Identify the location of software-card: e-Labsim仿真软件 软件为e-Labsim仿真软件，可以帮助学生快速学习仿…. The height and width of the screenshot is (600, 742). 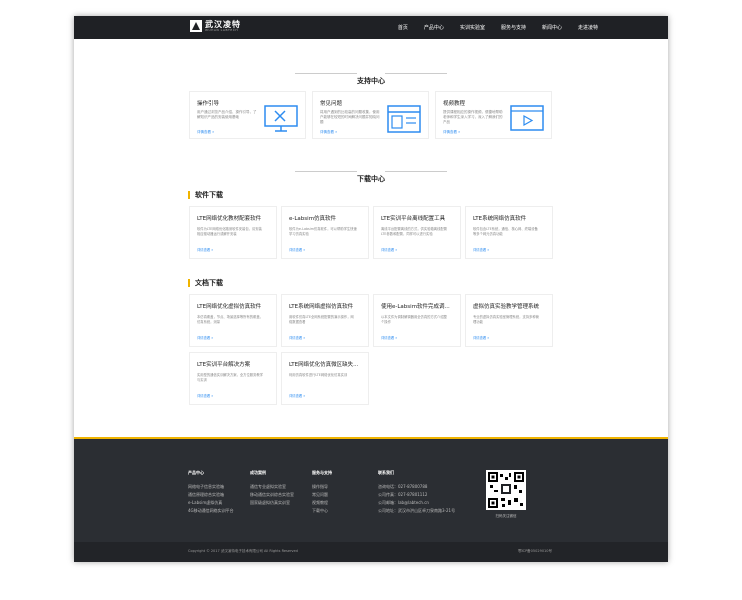
(325, 232).